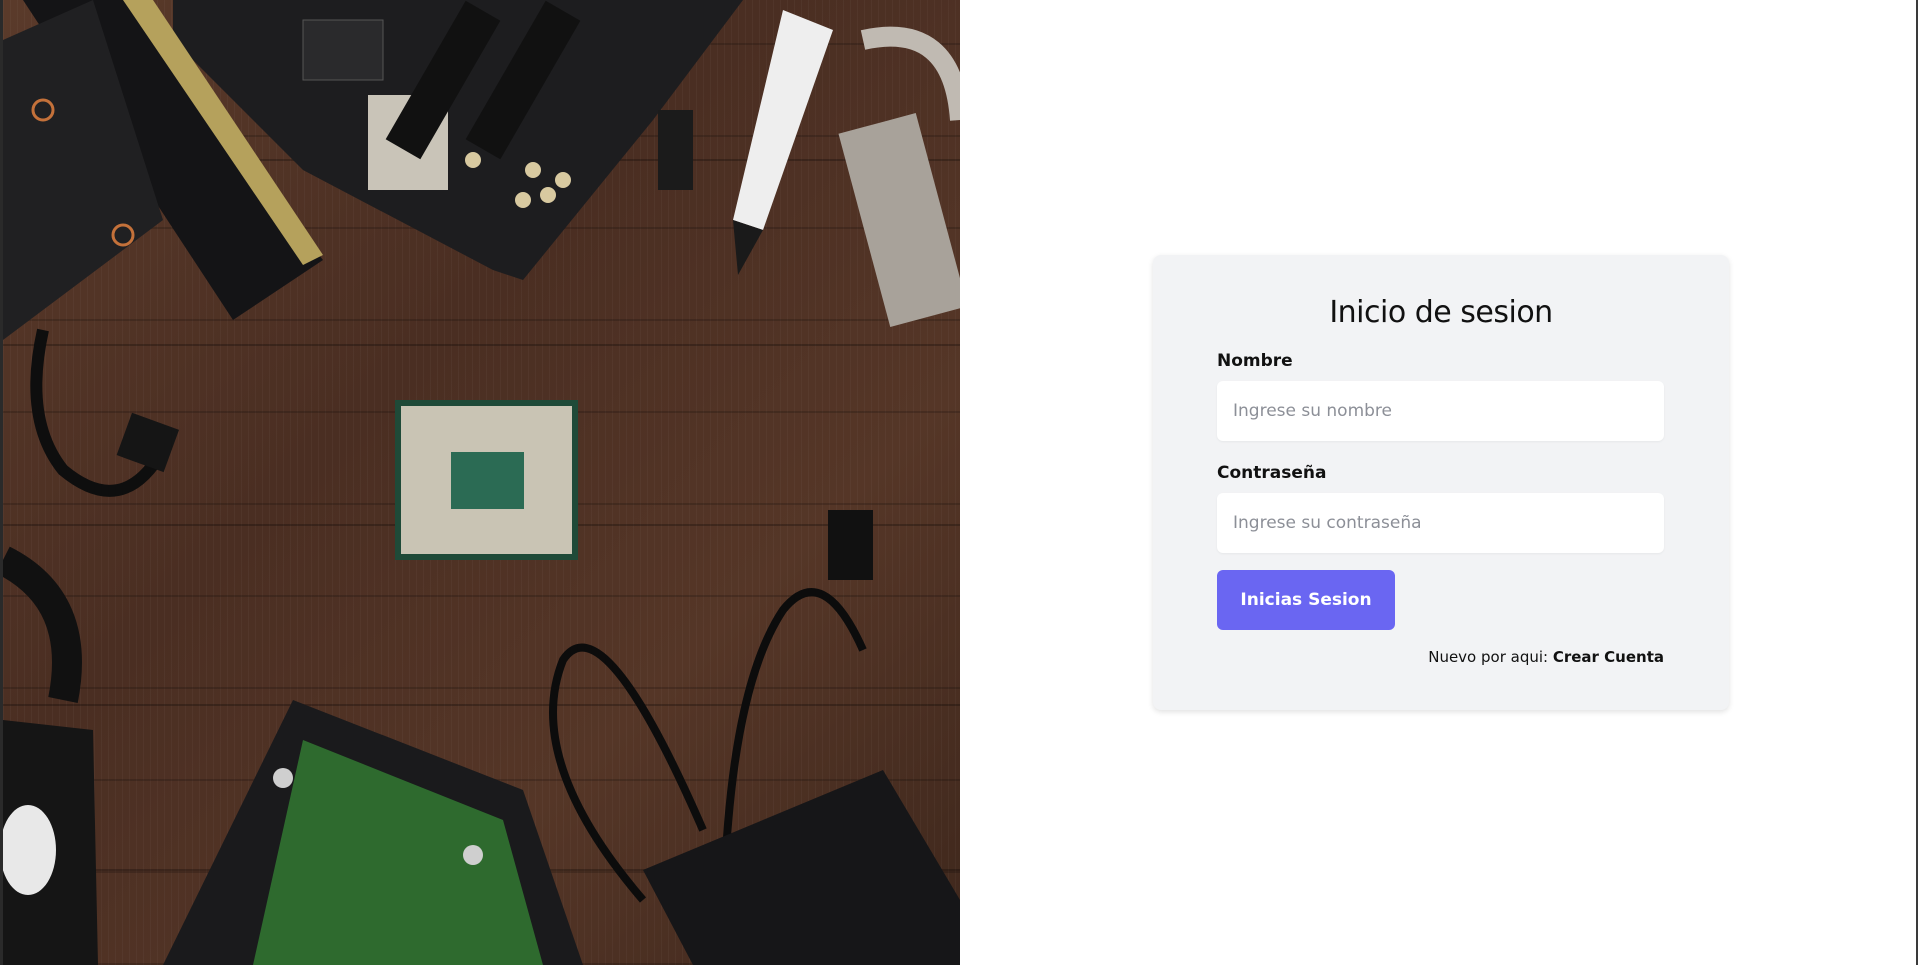 This screenshot has width=1918, height=965. I want to click on name-input, so click(1440, 411).